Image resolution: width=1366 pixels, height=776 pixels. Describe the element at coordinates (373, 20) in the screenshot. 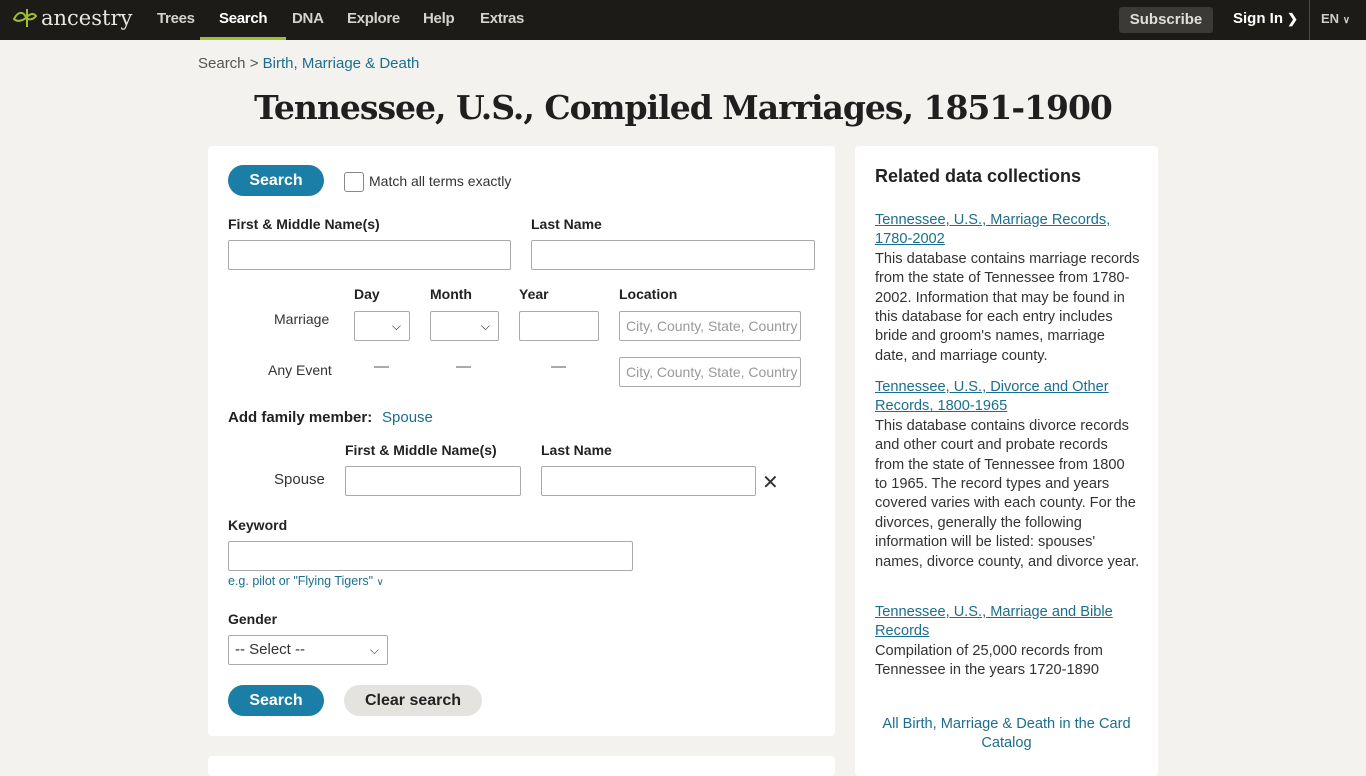

I see `nav-explore: Explore` at that location.